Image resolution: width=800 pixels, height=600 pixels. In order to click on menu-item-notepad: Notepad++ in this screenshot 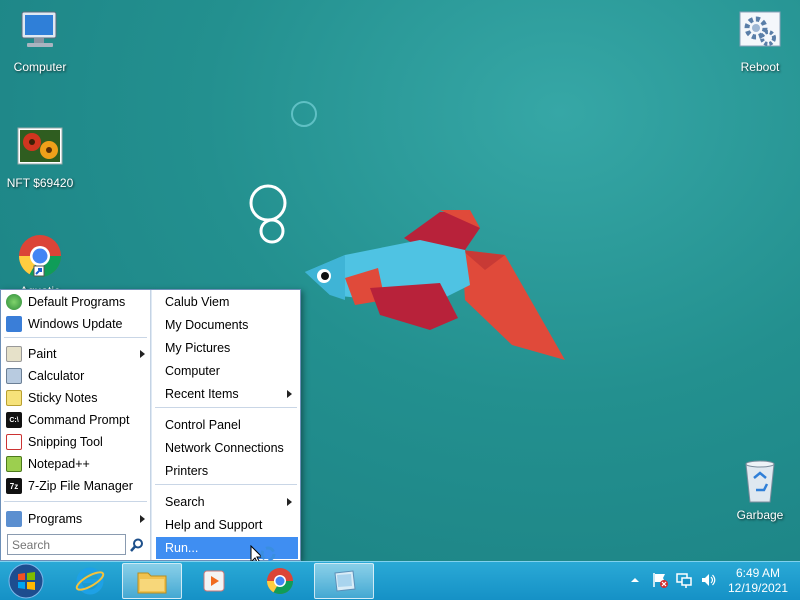, I will do `click(76, 464)`.